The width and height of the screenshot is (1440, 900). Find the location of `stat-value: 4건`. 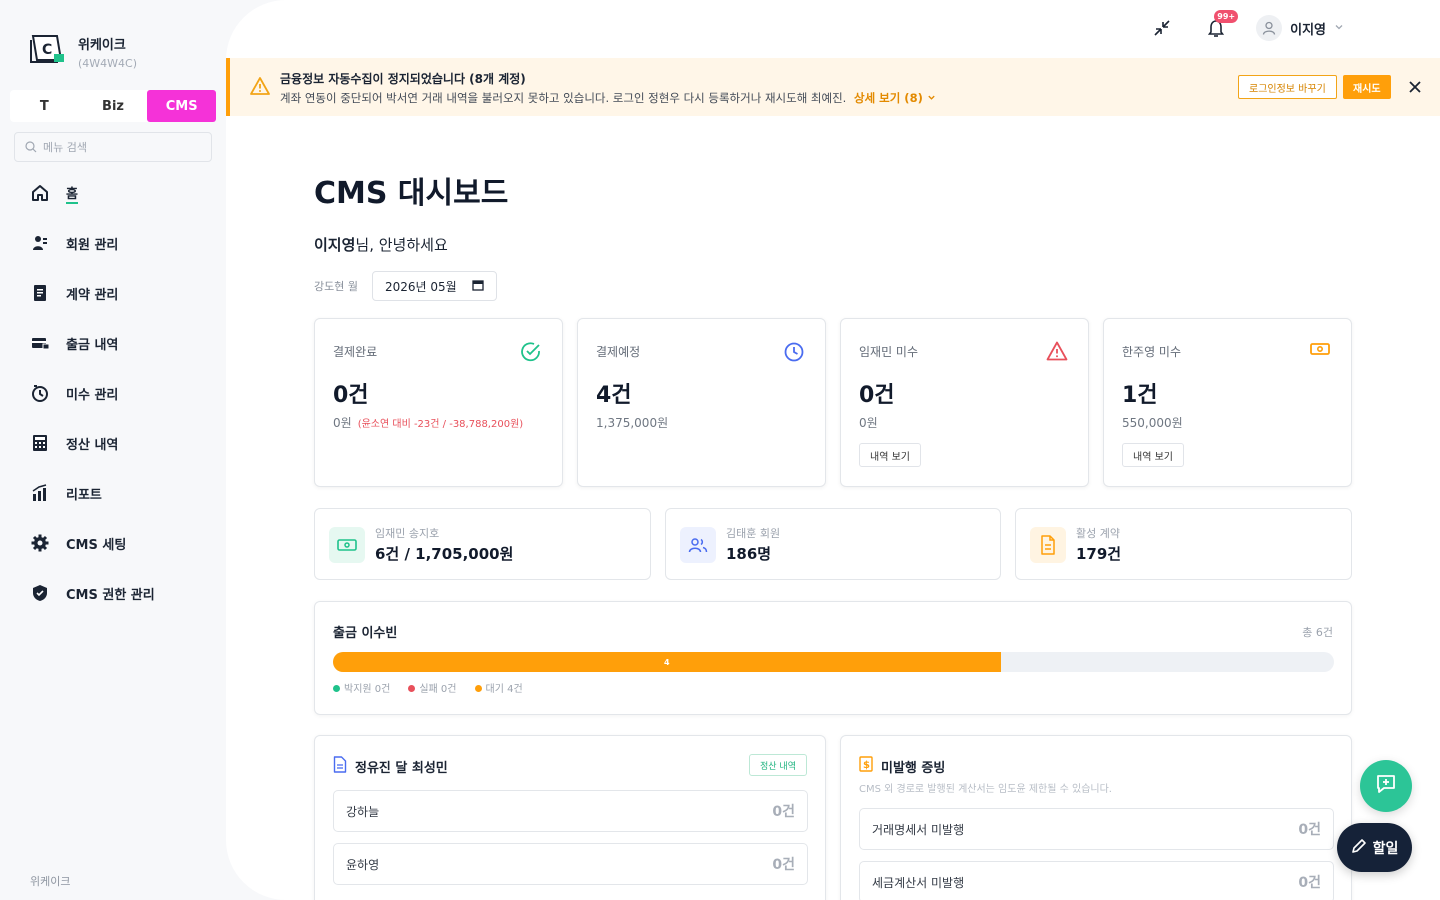

stat-value: 4건 is located at coordinates (614, 395).